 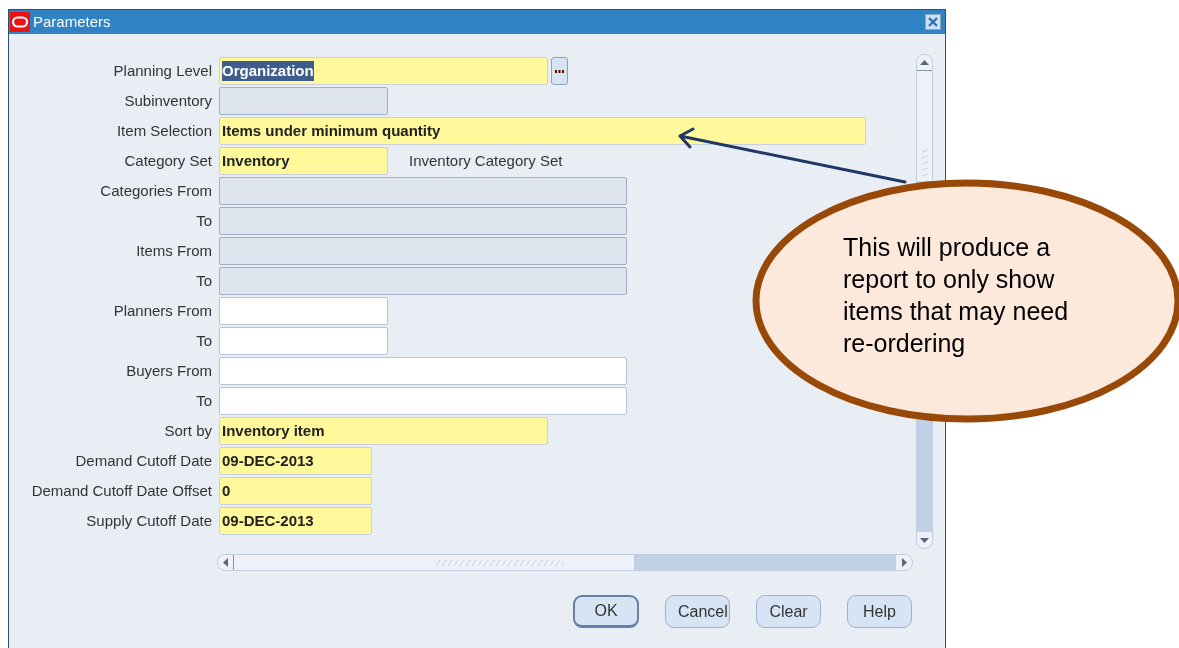 I want to click on field-label: Item Selection, so click(x=164, y=130).